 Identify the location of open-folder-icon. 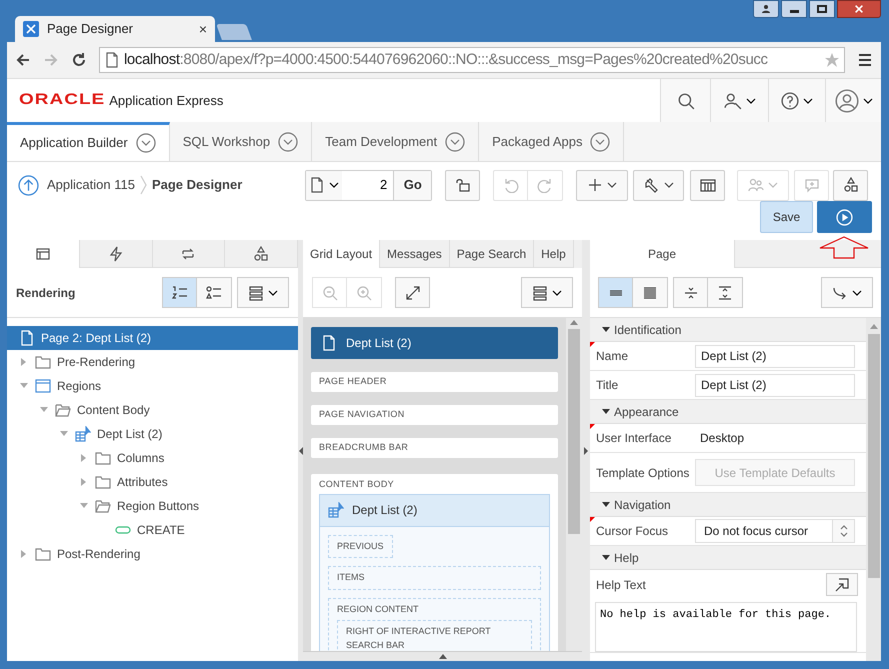
(103, 506).